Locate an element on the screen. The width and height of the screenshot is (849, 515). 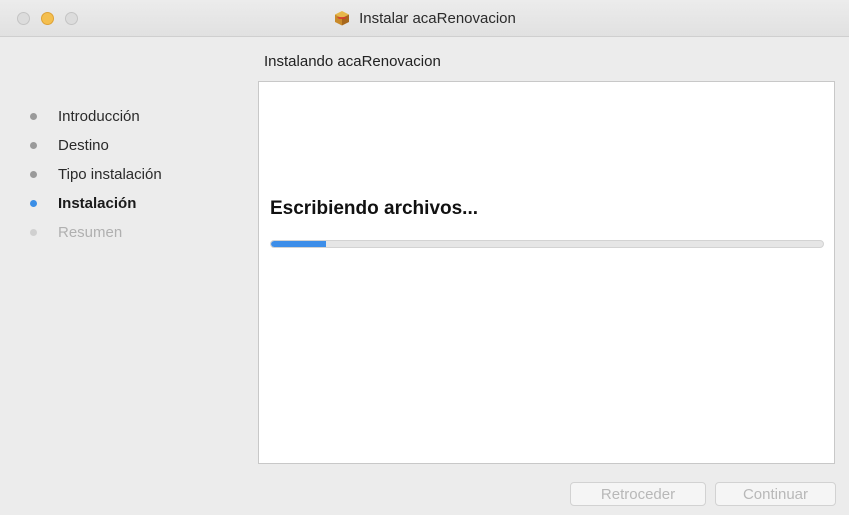
window-title-group: Instalar acaRenovacion is located at coordinates (424, 18).